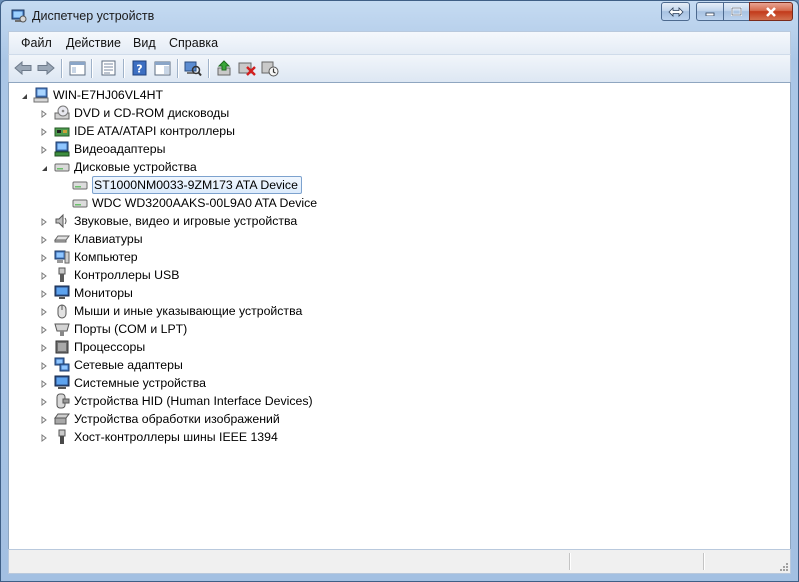 This screenshot has height=582, width=799. I want to click on tree-item-monitors: Мониторы, so click(93, 293).